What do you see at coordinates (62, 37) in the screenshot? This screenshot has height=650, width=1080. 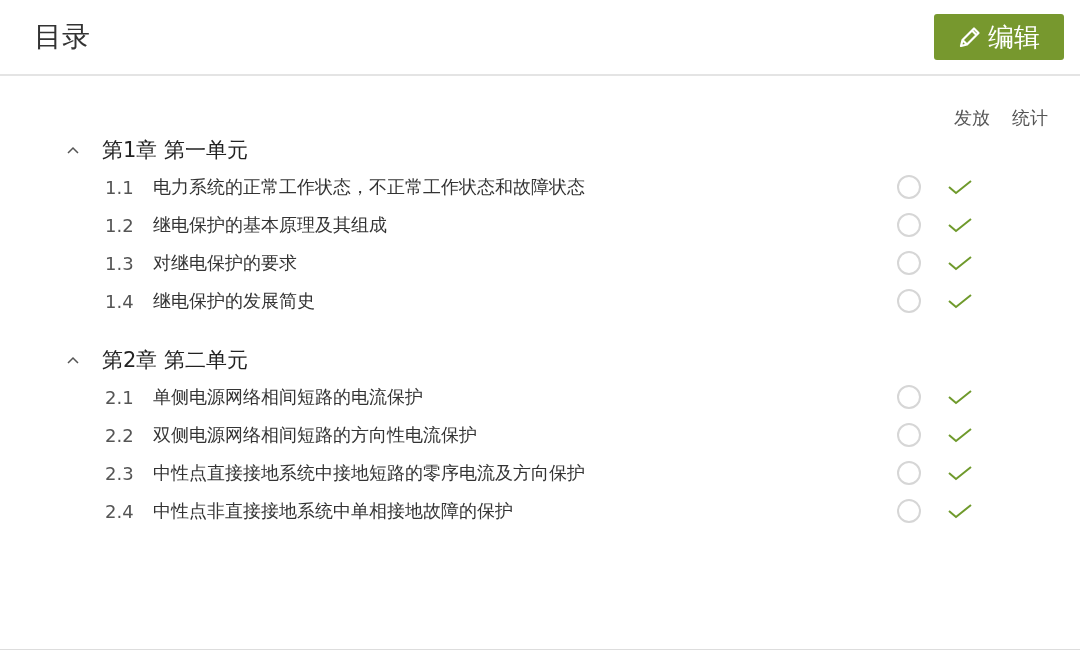 I see `page-title: 目录` at bounding box center [62, 37].